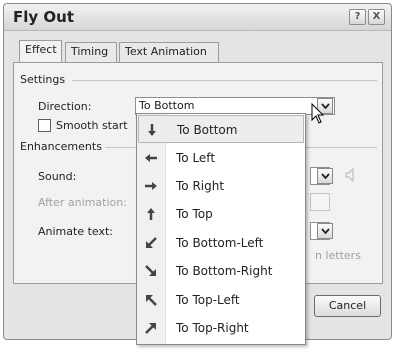 The height and width of the screenshot is (350, 396). Describe the element at coordinates (224, 271) in the screenshot. I see `menu-item-label: To Bottom-Right` at that location.